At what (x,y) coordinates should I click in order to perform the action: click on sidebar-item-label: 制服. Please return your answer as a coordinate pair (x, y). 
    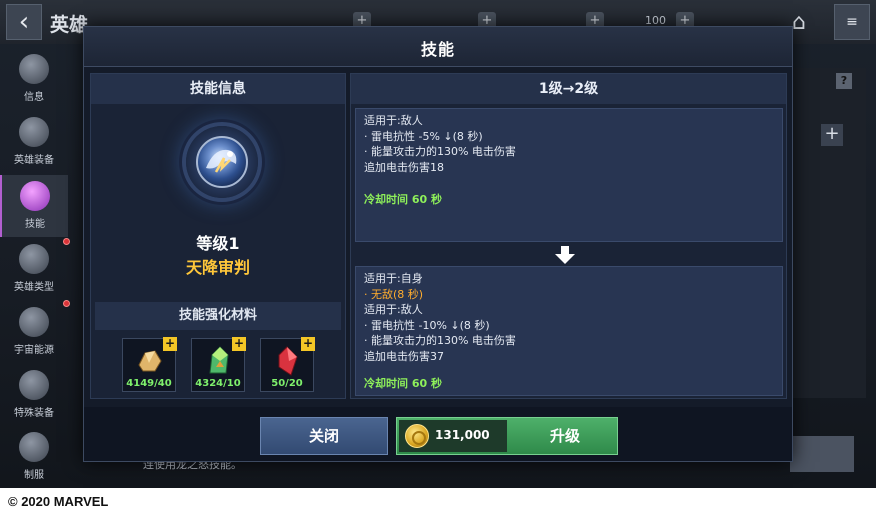
    Looking at the image, I should click on (34, 475).